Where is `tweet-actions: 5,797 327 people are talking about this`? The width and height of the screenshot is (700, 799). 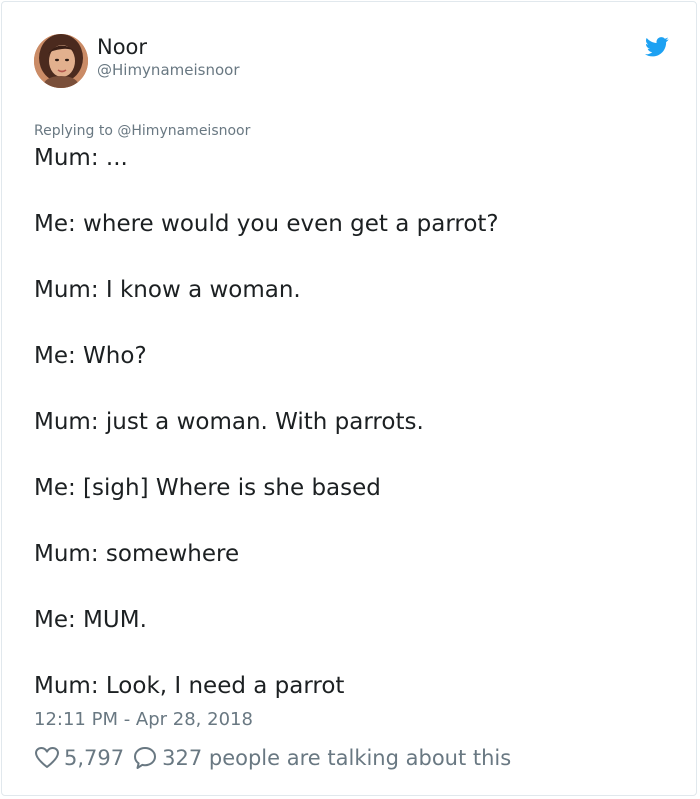
tweet-actions: 5,797 327 people are talking about this is located at coordinates (272, 758).